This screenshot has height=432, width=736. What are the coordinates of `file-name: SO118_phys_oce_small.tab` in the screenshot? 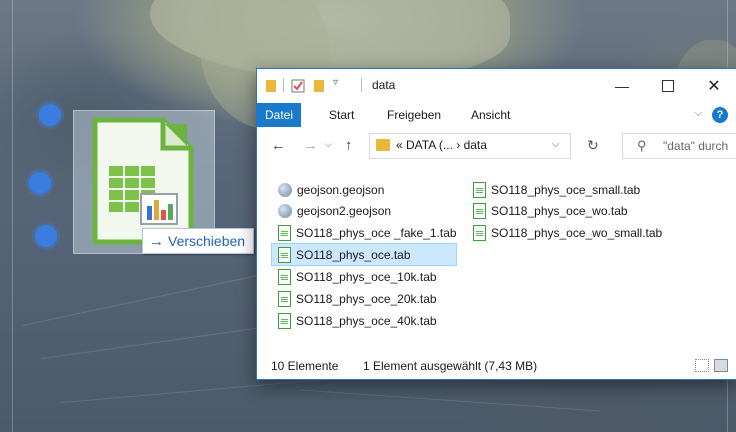 It's located at (566, 189).